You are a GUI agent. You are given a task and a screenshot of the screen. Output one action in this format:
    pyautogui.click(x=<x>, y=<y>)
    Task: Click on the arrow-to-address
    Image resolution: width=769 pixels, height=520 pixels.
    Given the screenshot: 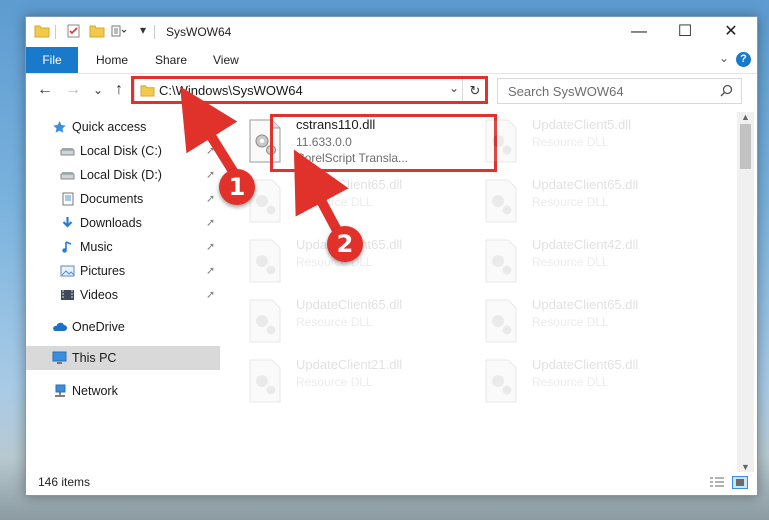 What is the action you would take?
    pyautogui.click(x=210, y=133)
    